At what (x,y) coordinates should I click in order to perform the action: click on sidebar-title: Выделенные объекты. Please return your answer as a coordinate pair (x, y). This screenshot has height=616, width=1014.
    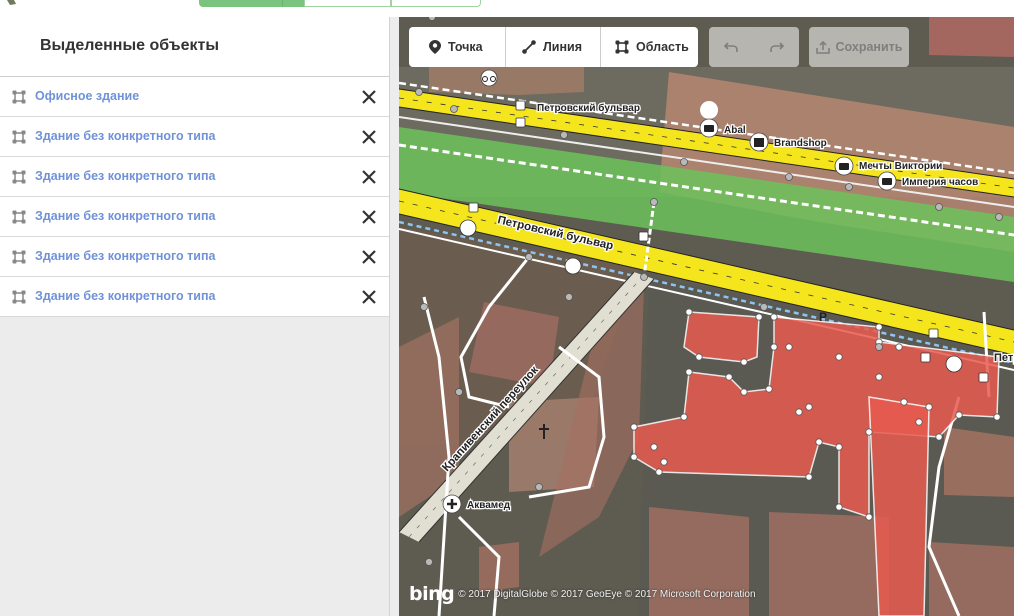
    Looking at the image, I should click on (129, 45).